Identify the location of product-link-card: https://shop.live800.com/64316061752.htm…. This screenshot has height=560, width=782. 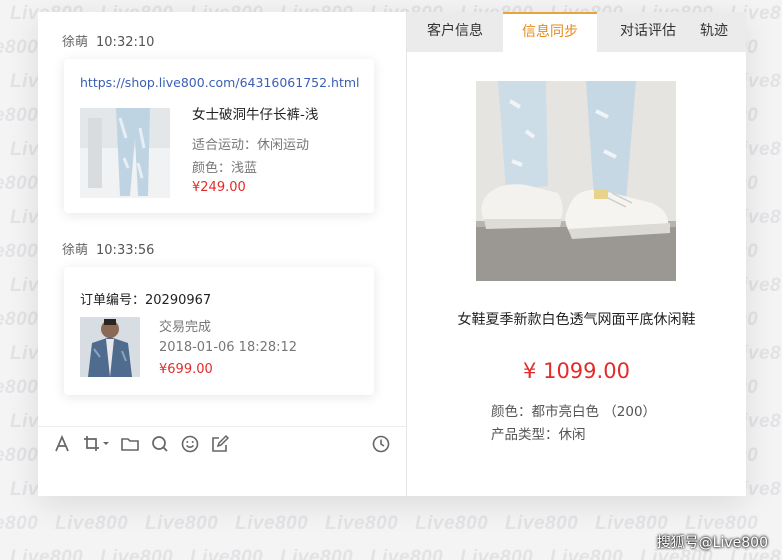
(219, 136).